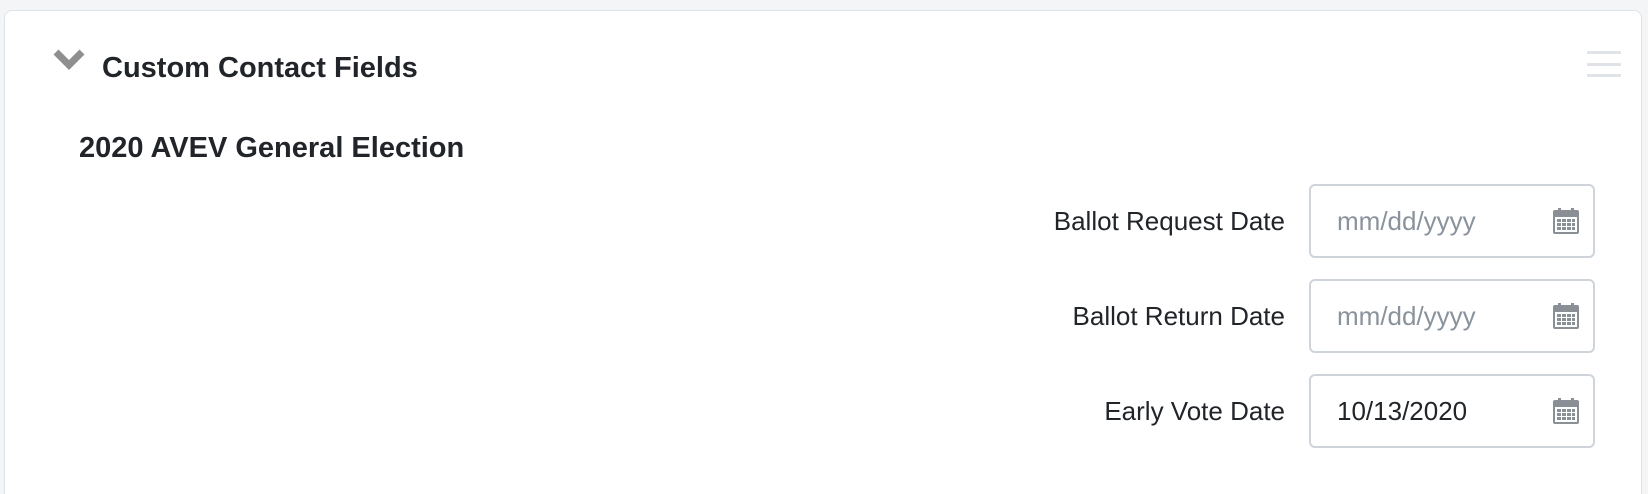 This screenshot has height=494, width=1648. What do you see at coordinates (1178, 316) in the screenshot?
I see `field-label: Ballot Return Date` at bounding box center [1178, 316].